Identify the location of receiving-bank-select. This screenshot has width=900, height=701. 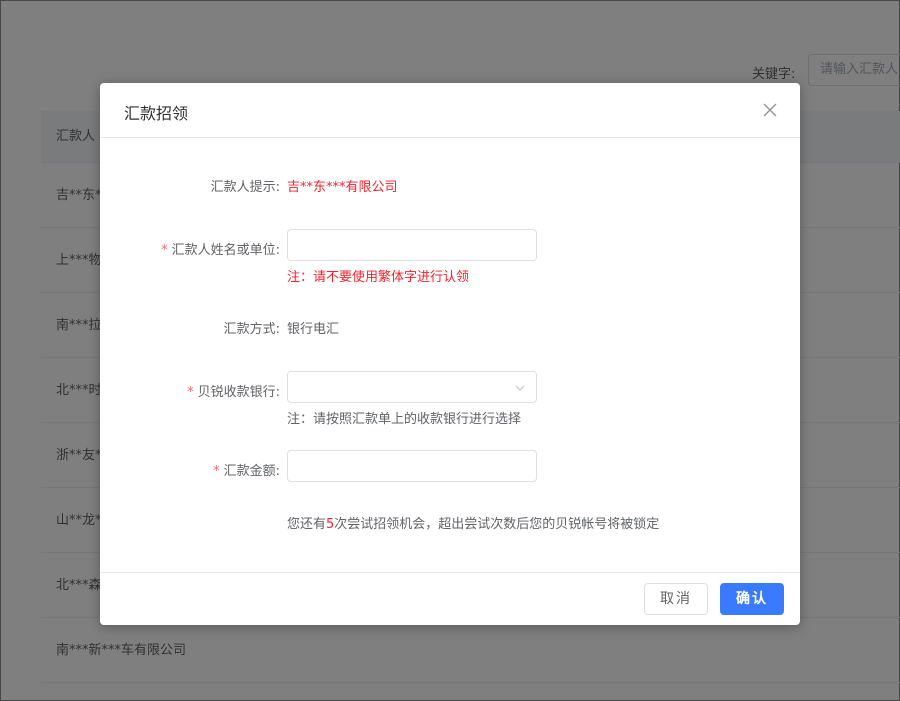
(412, 387).